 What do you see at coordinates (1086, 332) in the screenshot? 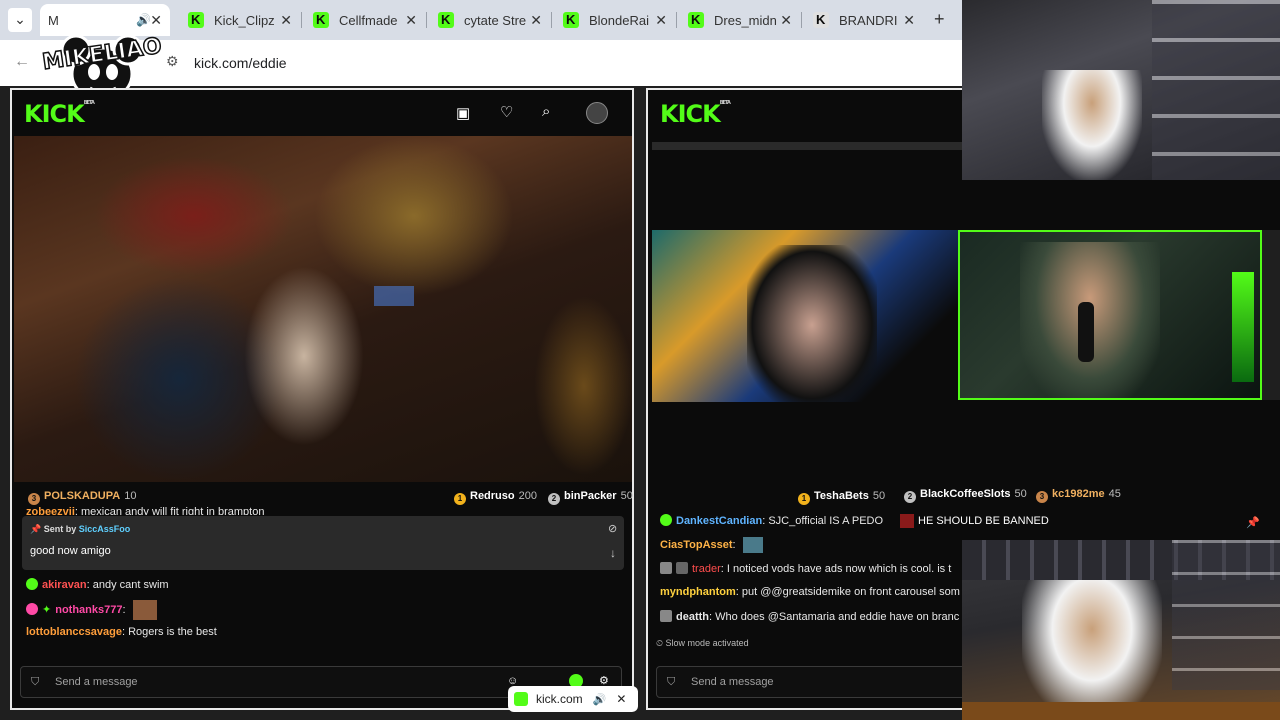
I see `microphone-icon` at bounding box center [1086, 332].